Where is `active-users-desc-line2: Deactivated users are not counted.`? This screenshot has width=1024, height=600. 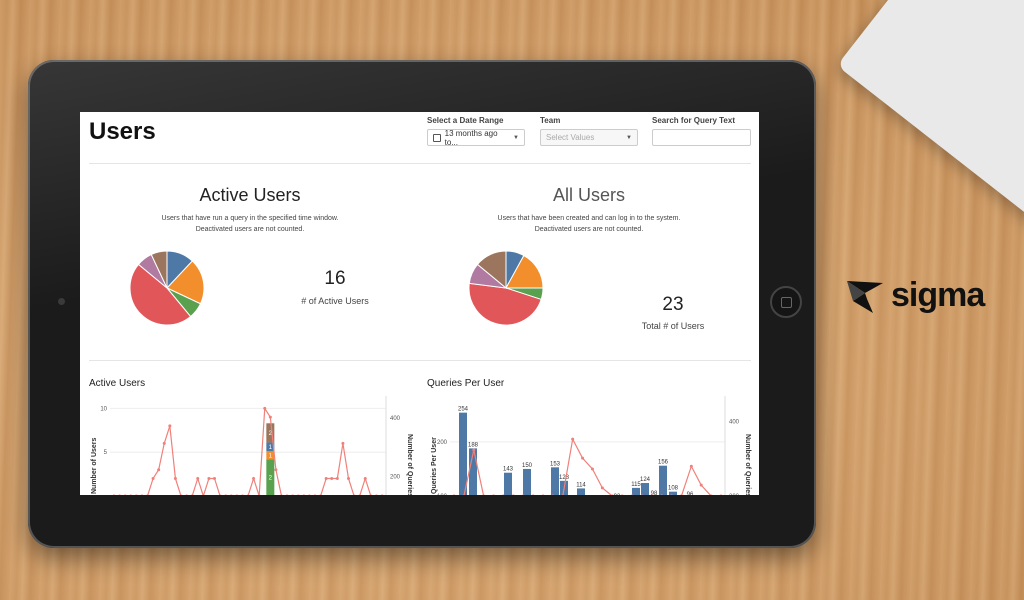
active-users-desc-line2: Deactivated users are not counted. is located at coordinates (250, 229).